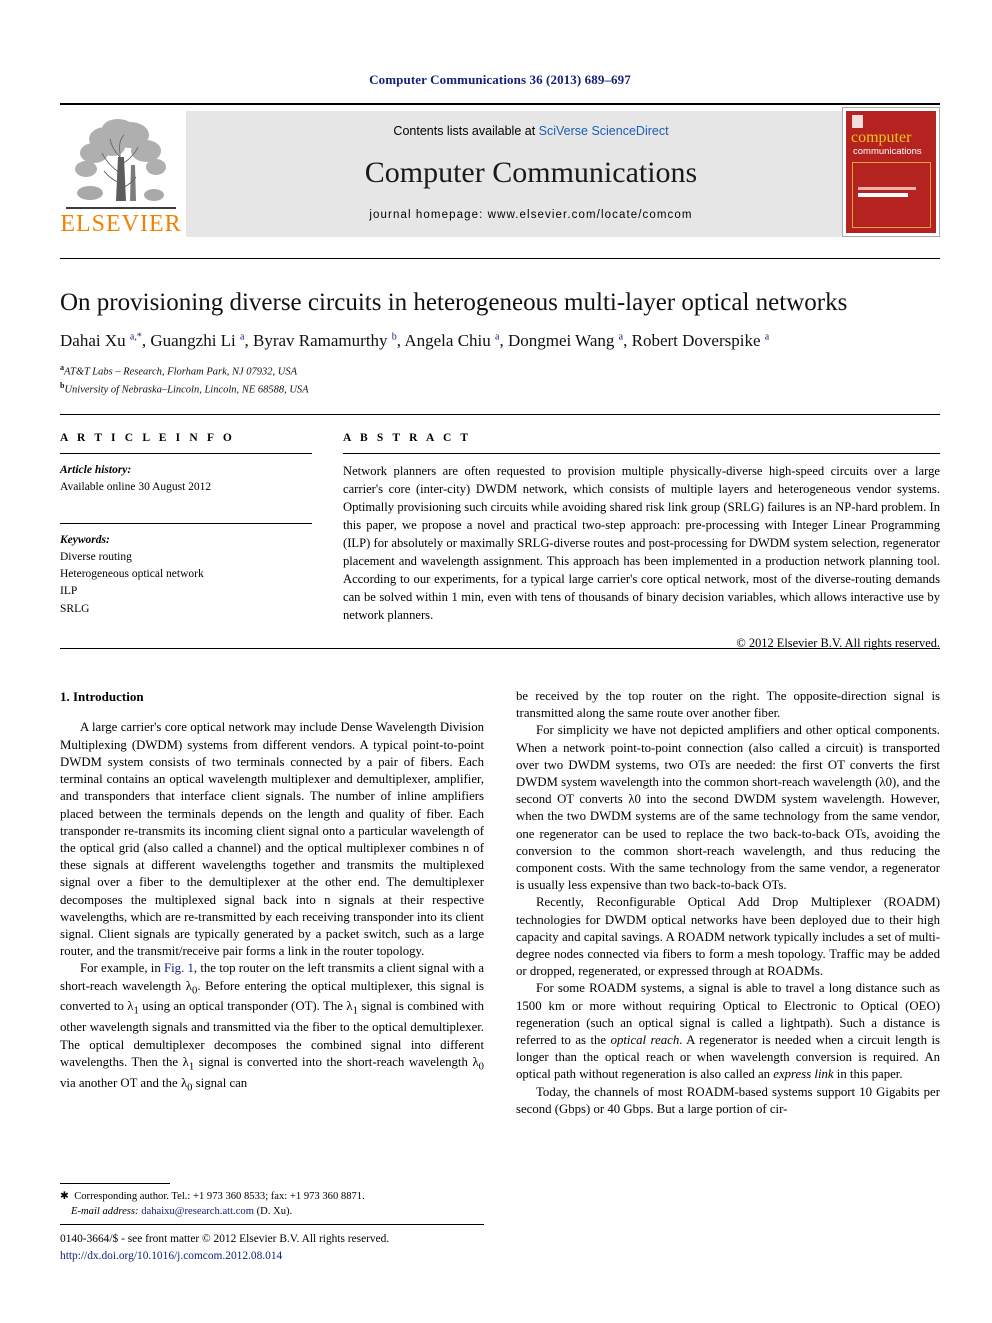  Describe the element at coordinates (197, 1211) in the screenshot. I see `email-link: dahaixu@research.att.com` at that location.